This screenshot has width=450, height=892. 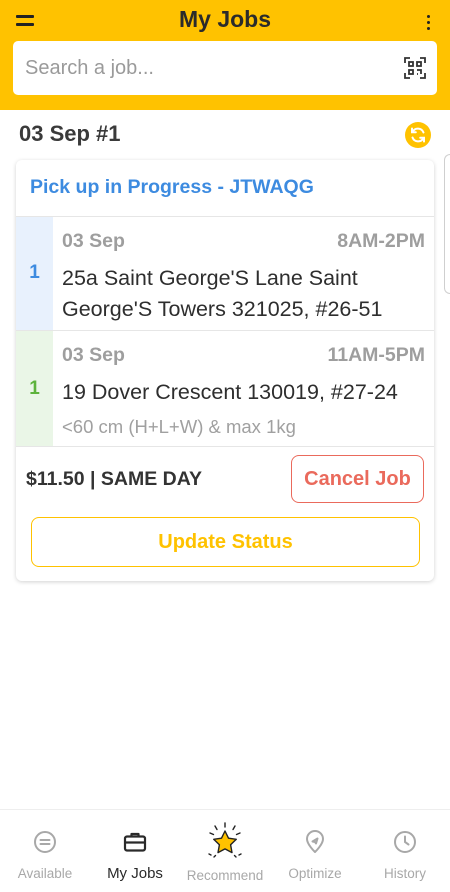 I want to click on stop-time-window: 8AM-2PM, so click(x=381, y=241).